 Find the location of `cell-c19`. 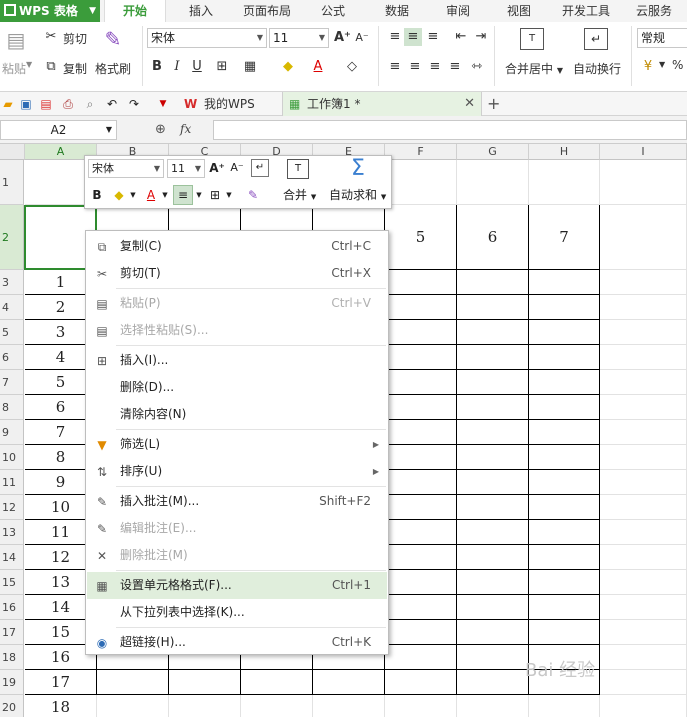

cell-c19 is located at coordinates (205, 682).